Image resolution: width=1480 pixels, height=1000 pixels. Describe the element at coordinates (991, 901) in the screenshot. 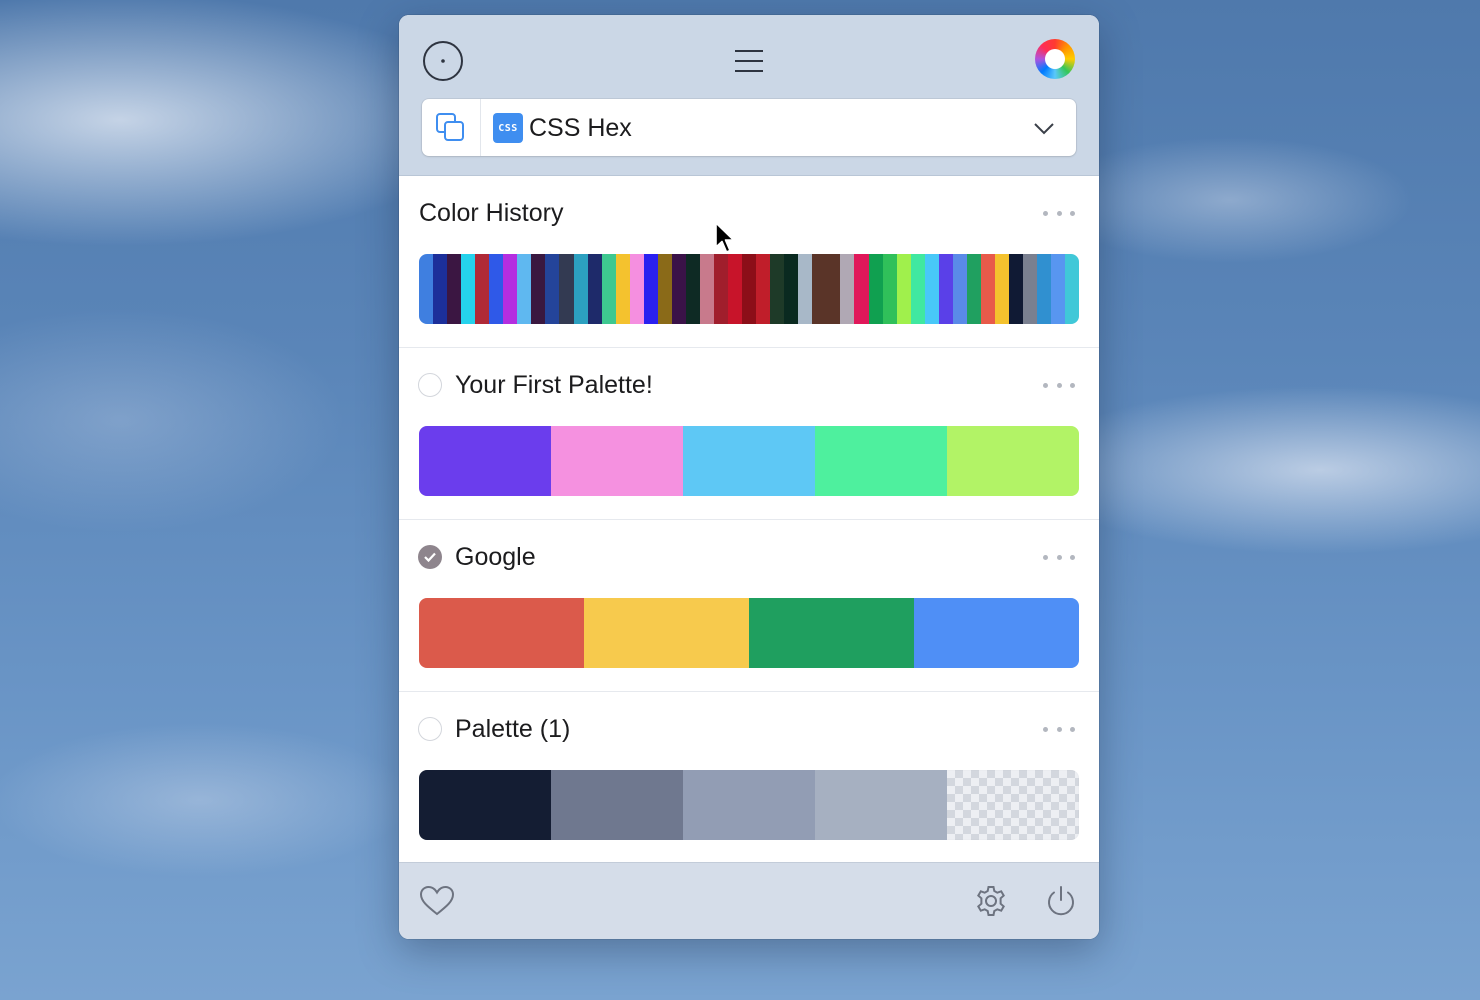

I see `gear-icon` at that location.